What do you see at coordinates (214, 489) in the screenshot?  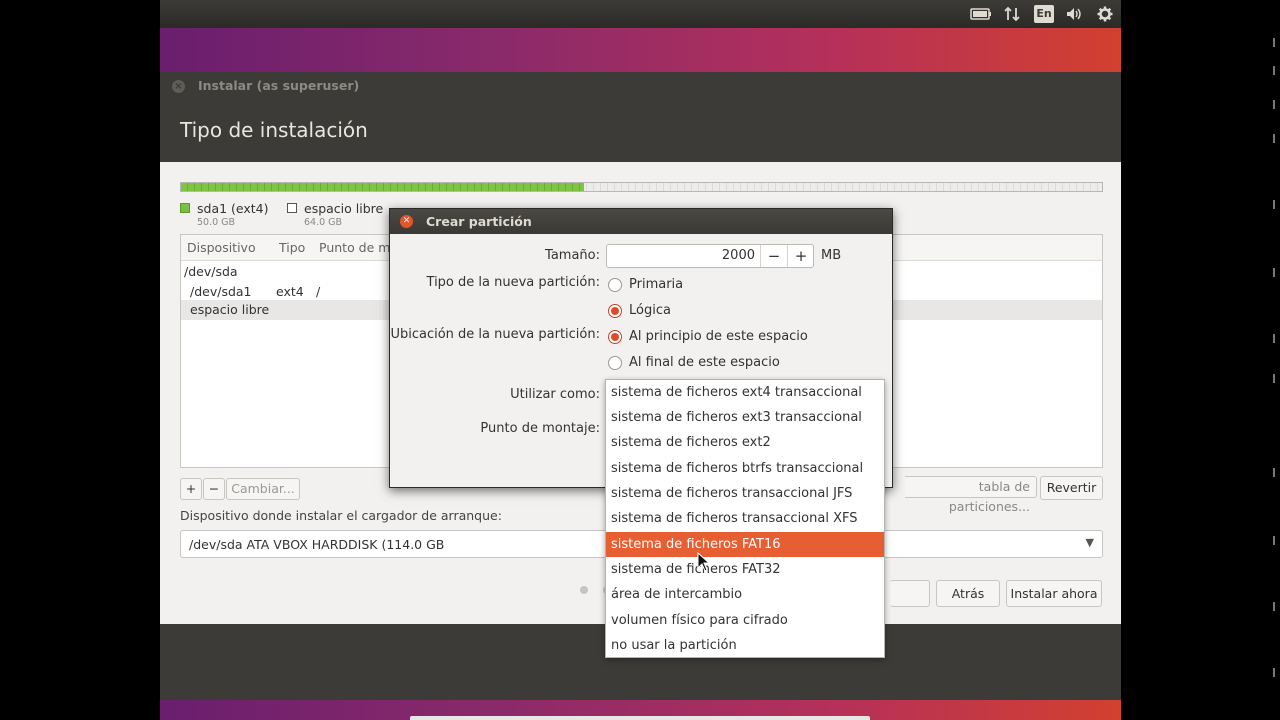 I see `remove-partition-button: −` at bounding box center [214, 489].